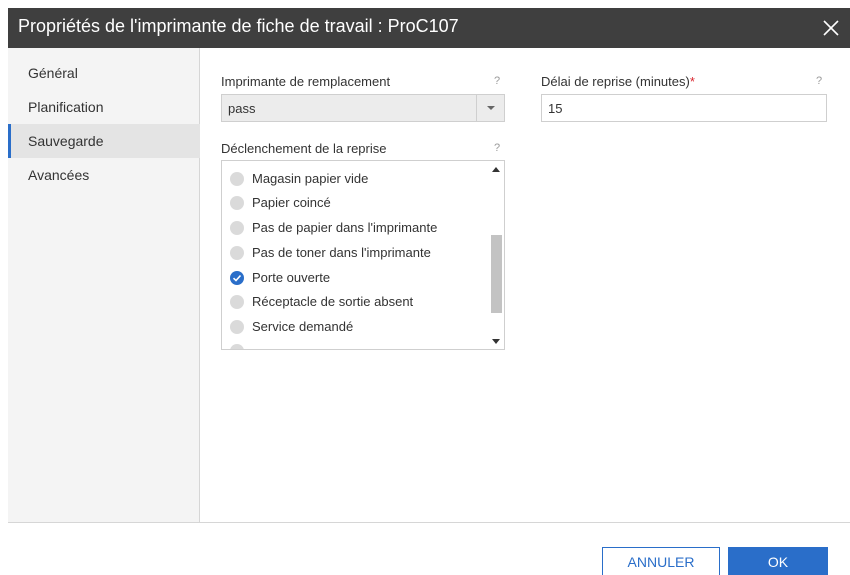 This screenshot has height=575, width=850. I want to click on checkmark-icon, so click(237, 278).